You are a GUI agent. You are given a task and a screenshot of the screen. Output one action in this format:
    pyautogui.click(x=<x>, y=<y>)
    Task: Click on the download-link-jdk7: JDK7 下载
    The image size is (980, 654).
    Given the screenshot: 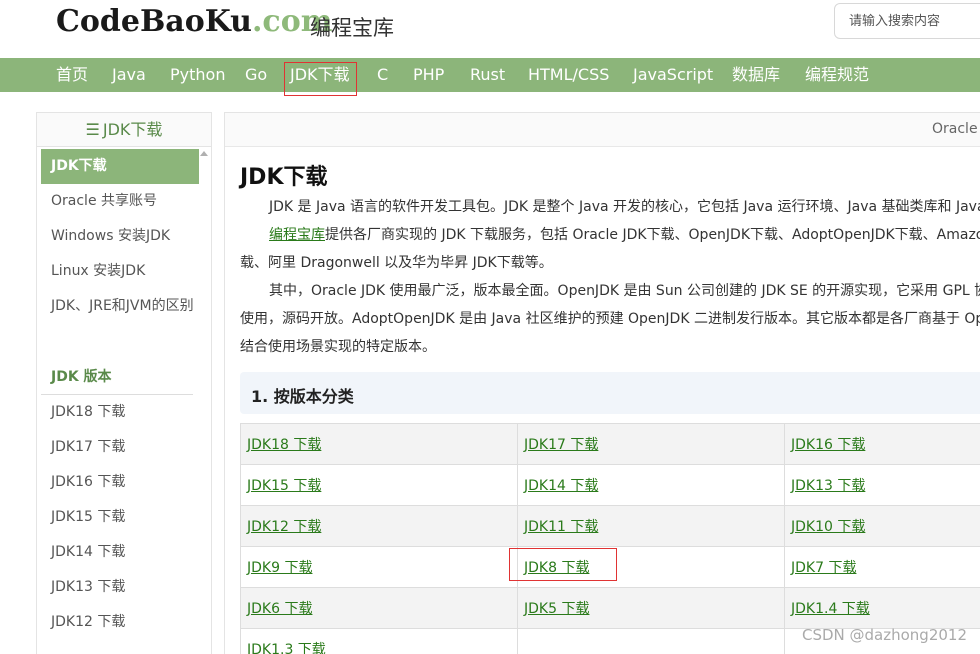 What is the action you would take?
    pyautogui.click(x=823, y=568)
    